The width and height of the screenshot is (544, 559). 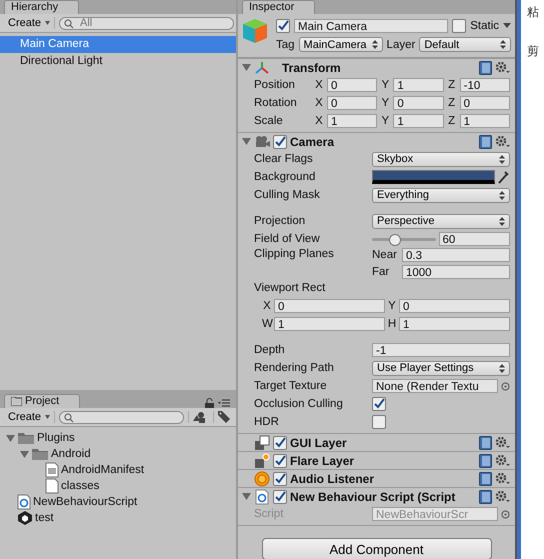 I want to click on active-checkbox, so click(x=283, y=25).